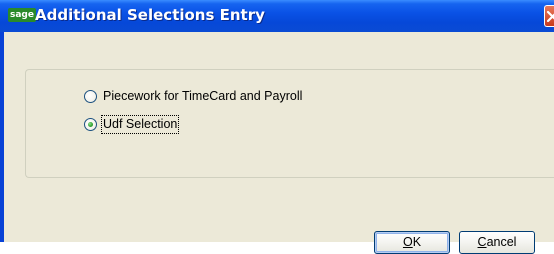 This screenshot has height=254, width=554. Describe the element at coordinates (203, 96) in the screenshot. I see `option-piecework-label: Piecework for TimeCard and Payroll` at that location.